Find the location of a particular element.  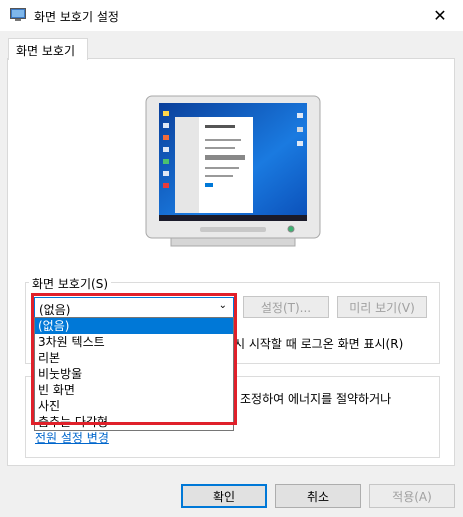

preview-button: 미리 보기(V) is located at coordinates (382, 307).